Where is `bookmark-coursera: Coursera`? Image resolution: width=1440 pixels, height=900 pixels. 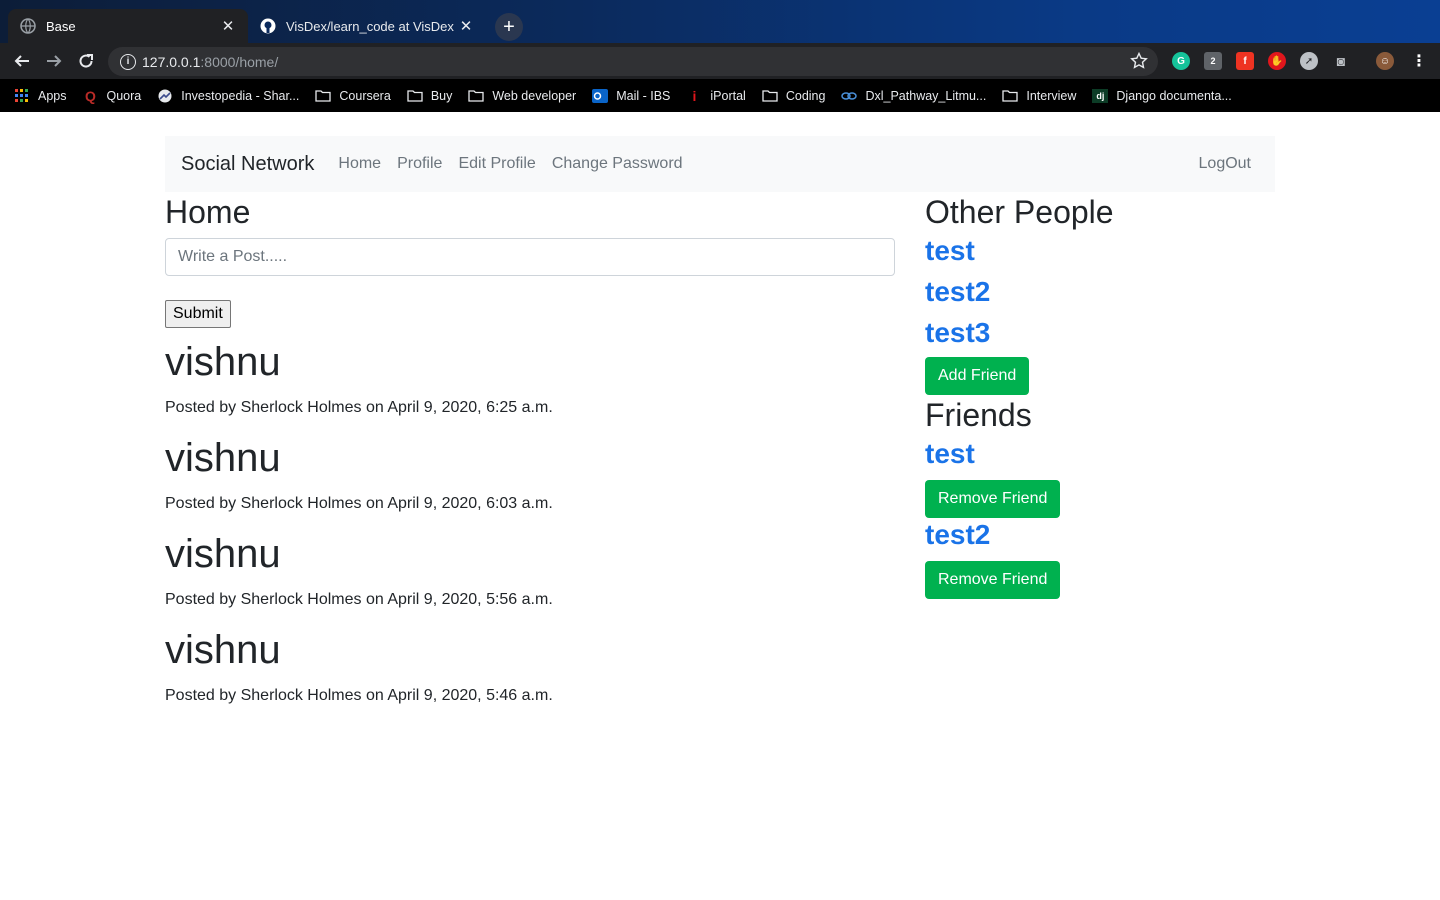 bookmark-coursera: Coursera is located at coordinates (353, 95).